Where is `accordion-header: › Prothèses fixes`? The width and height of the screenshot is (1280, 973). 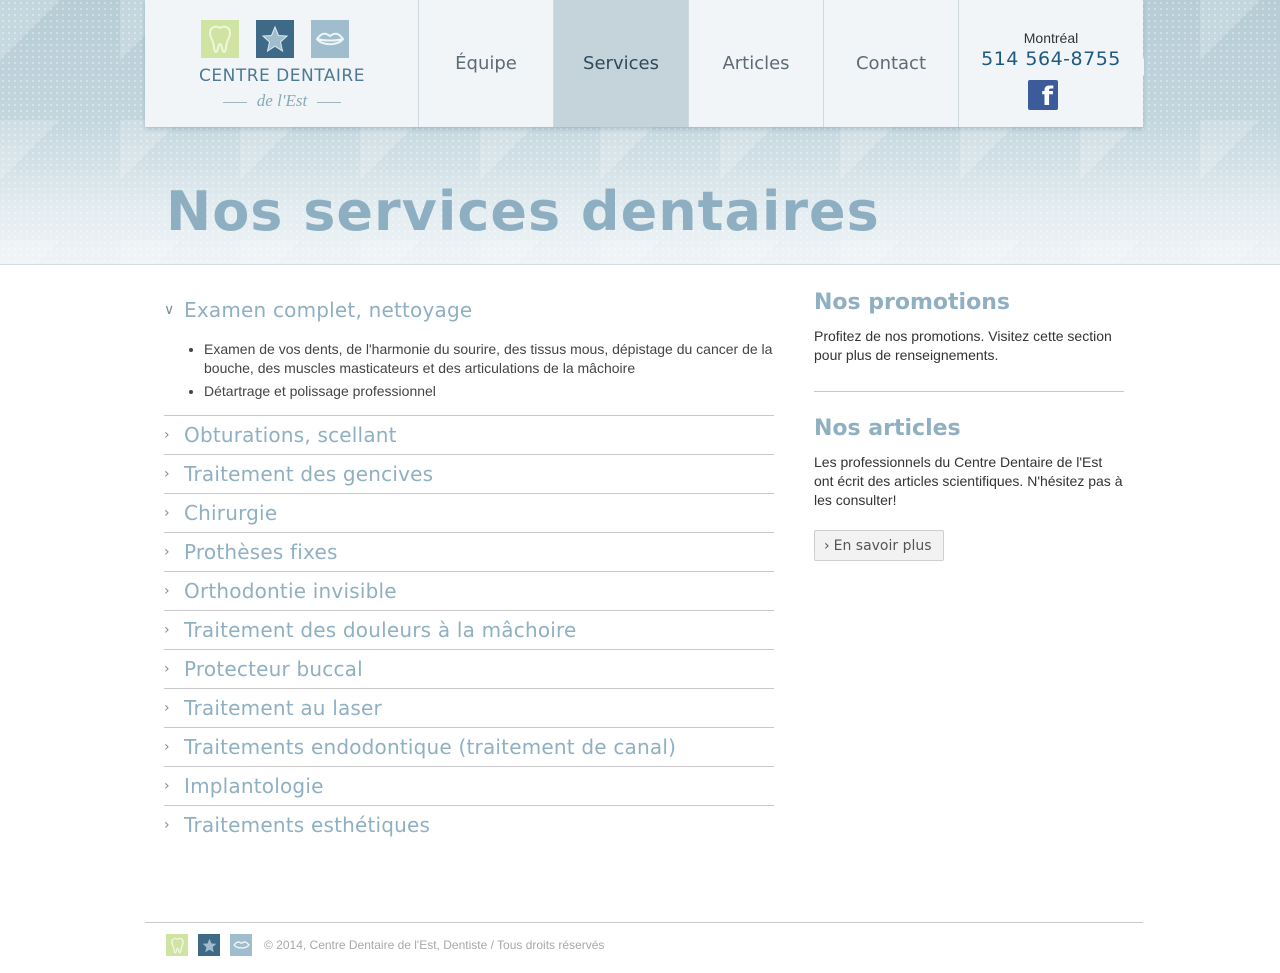 accordion-header: › Prothèses fixes is located at coordinates (469, 552).